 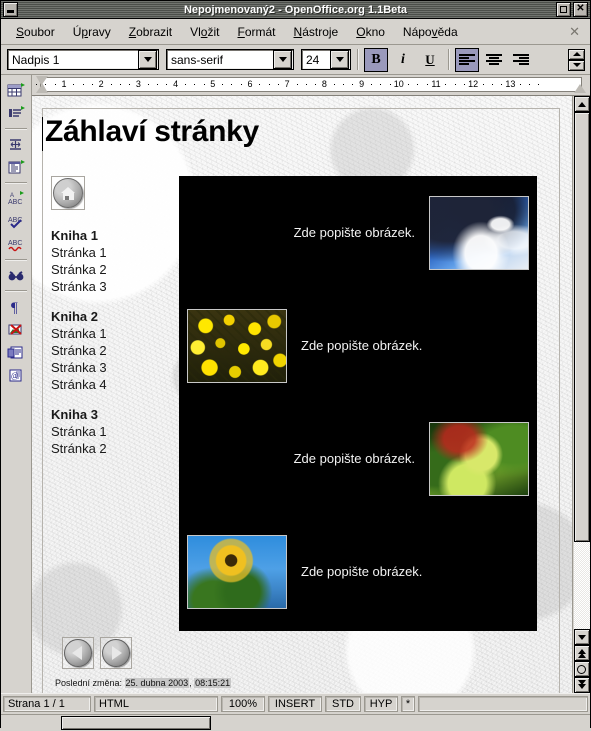 What do you see at coordinates (16, 221) in the screenshot?
I see `spellcheck-icon: ABC` at bounding box center [16, 221].